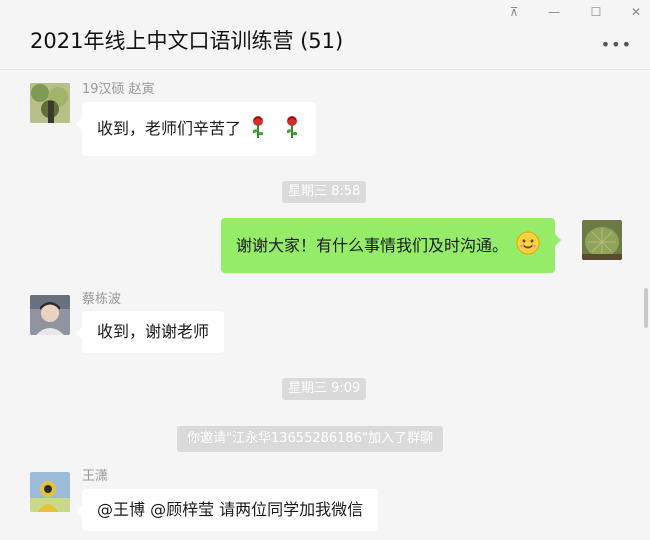  What do you see at coordinates (646, 308) in the screenshot?
I see `scrollbar-thumb` at bounding box center [646, 308].